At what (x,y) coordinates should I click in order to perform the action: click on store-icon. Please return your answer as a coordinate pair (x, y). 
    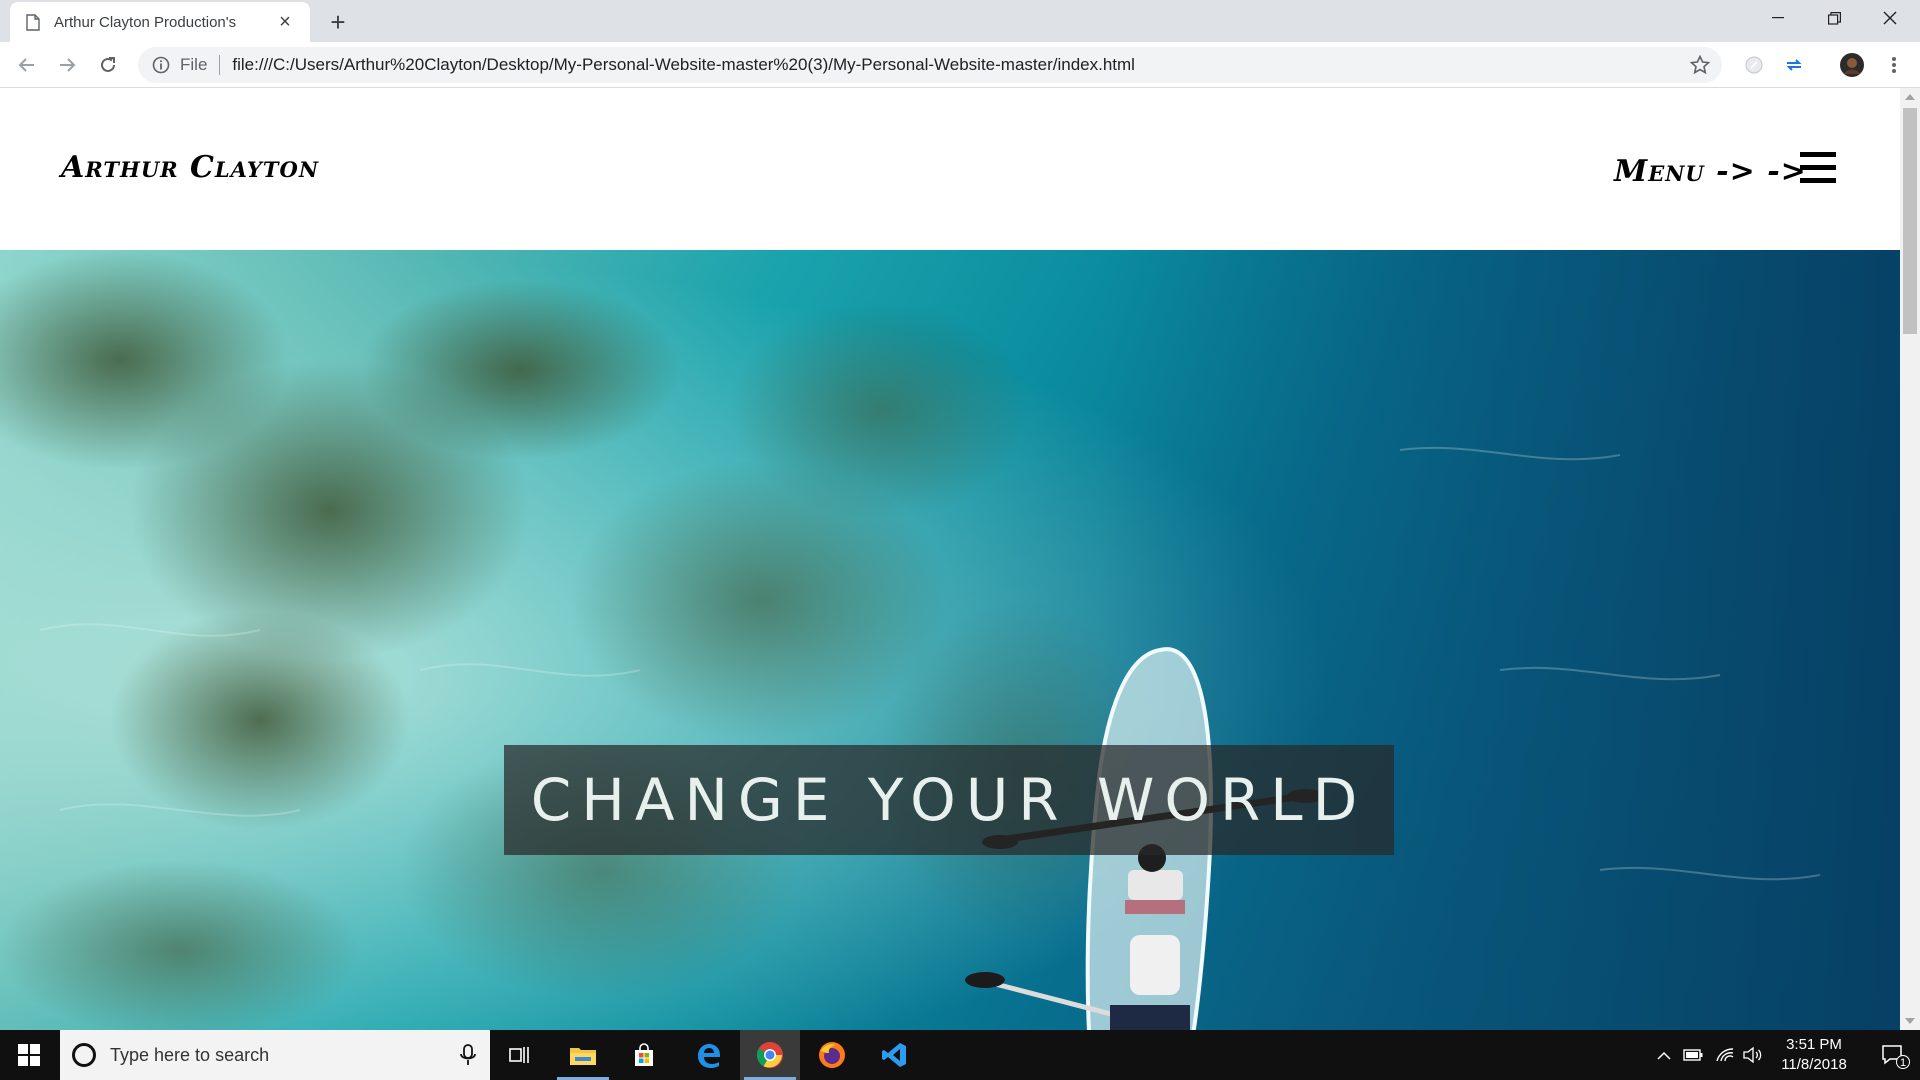
    Looking at the image, I should click on (644, 1055).